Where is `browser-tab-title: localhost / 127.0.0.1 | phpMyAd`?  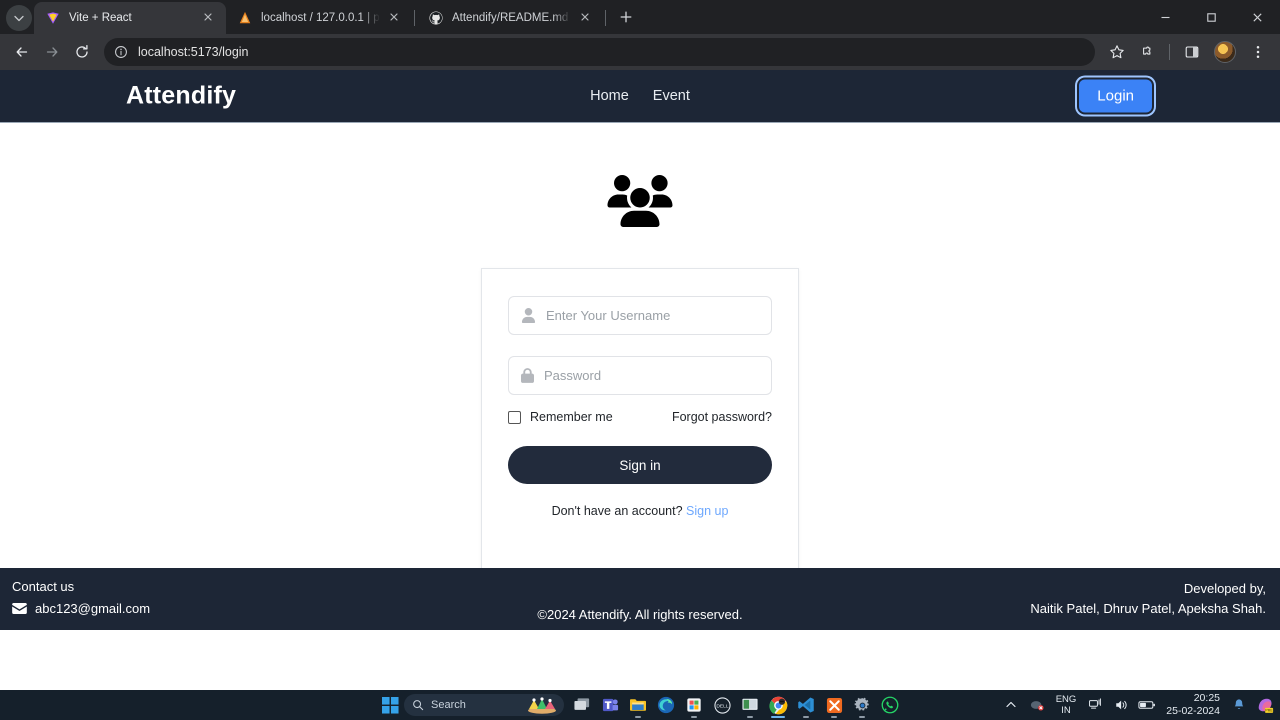 browser-tab-title: localhost / 127.0.0.1 | phpMyAd is located at coordinates (320, 18).